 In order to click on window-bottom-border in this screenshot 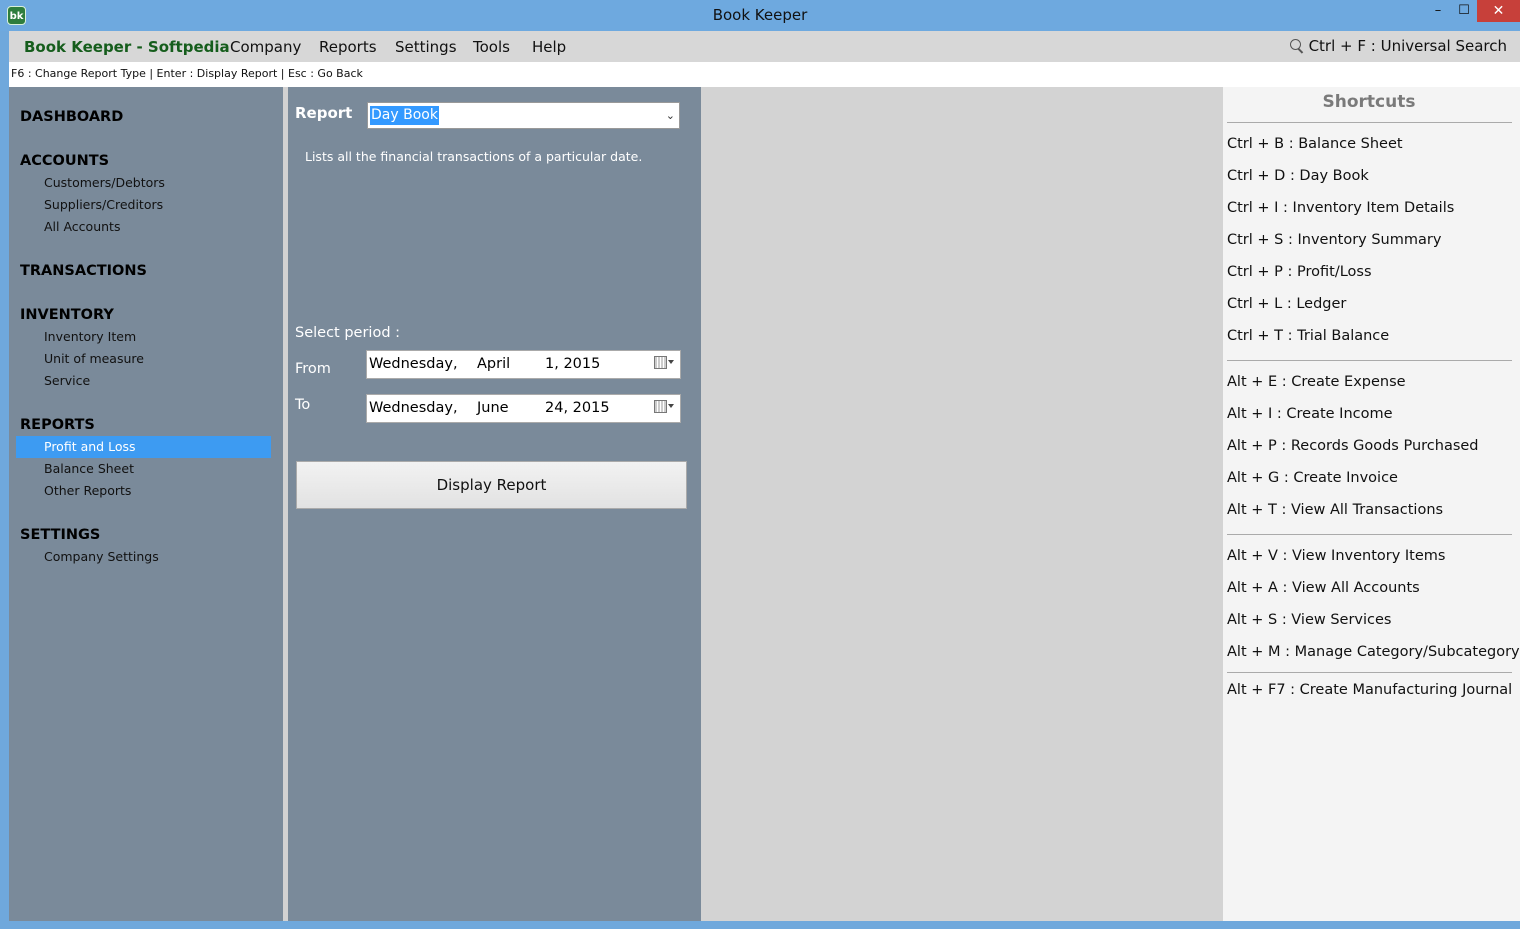, I will do `click(760, 925)`.